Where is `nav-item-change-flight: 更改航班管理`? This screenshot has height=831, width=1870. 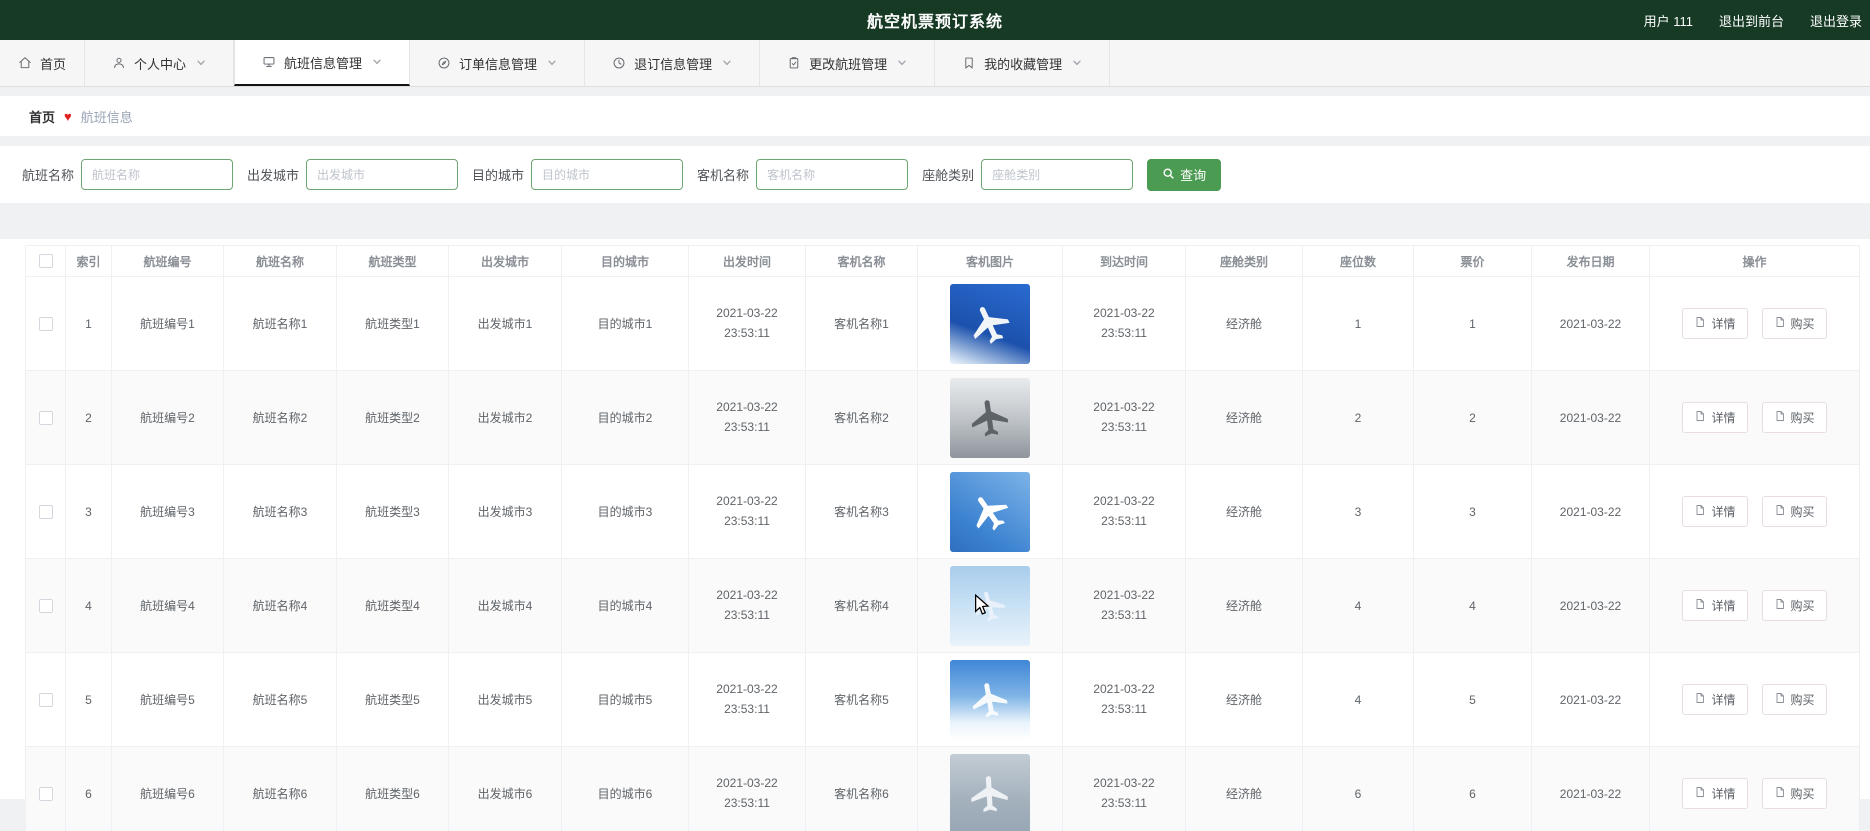
nav-item-change-flight: 更改航班管理 is located at coordinates (848, 63).